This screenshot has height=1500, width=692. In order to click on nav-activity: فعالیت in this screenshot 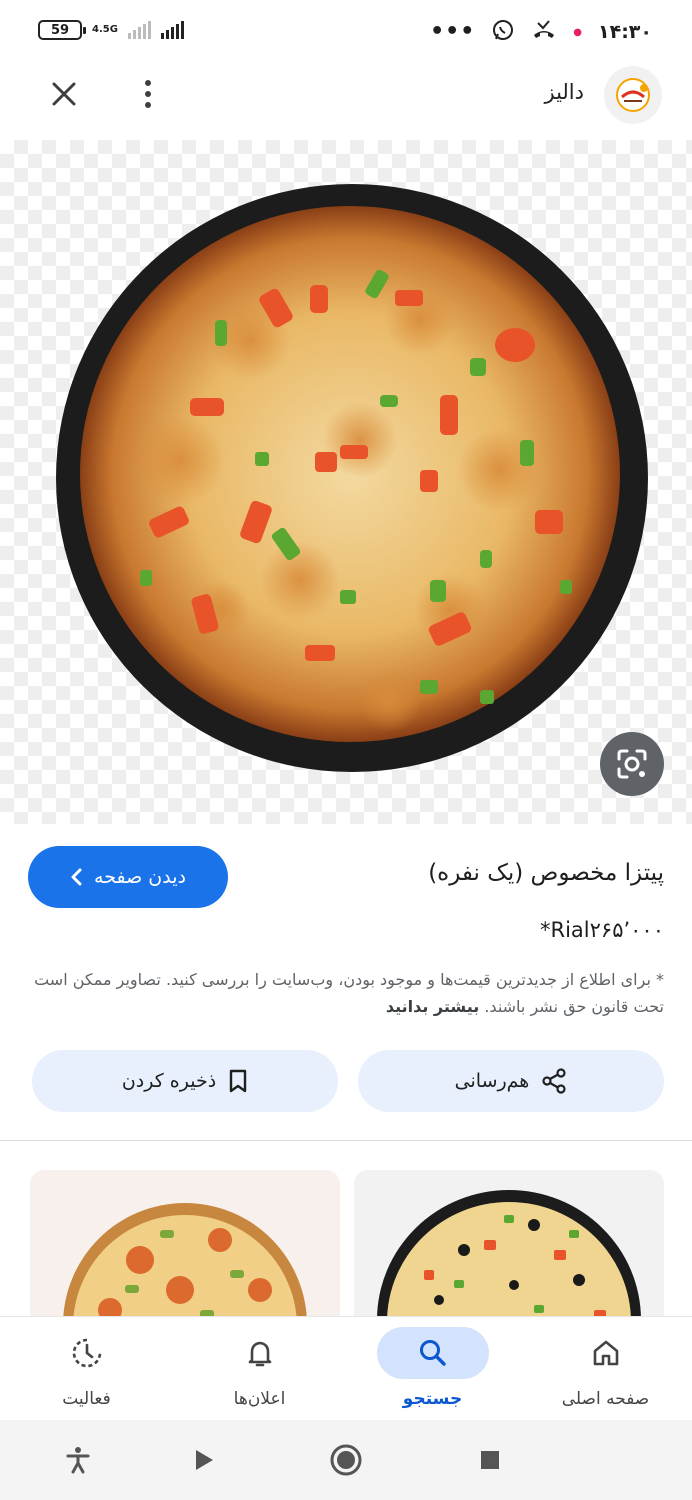, I will do `click(86, 1369)`.